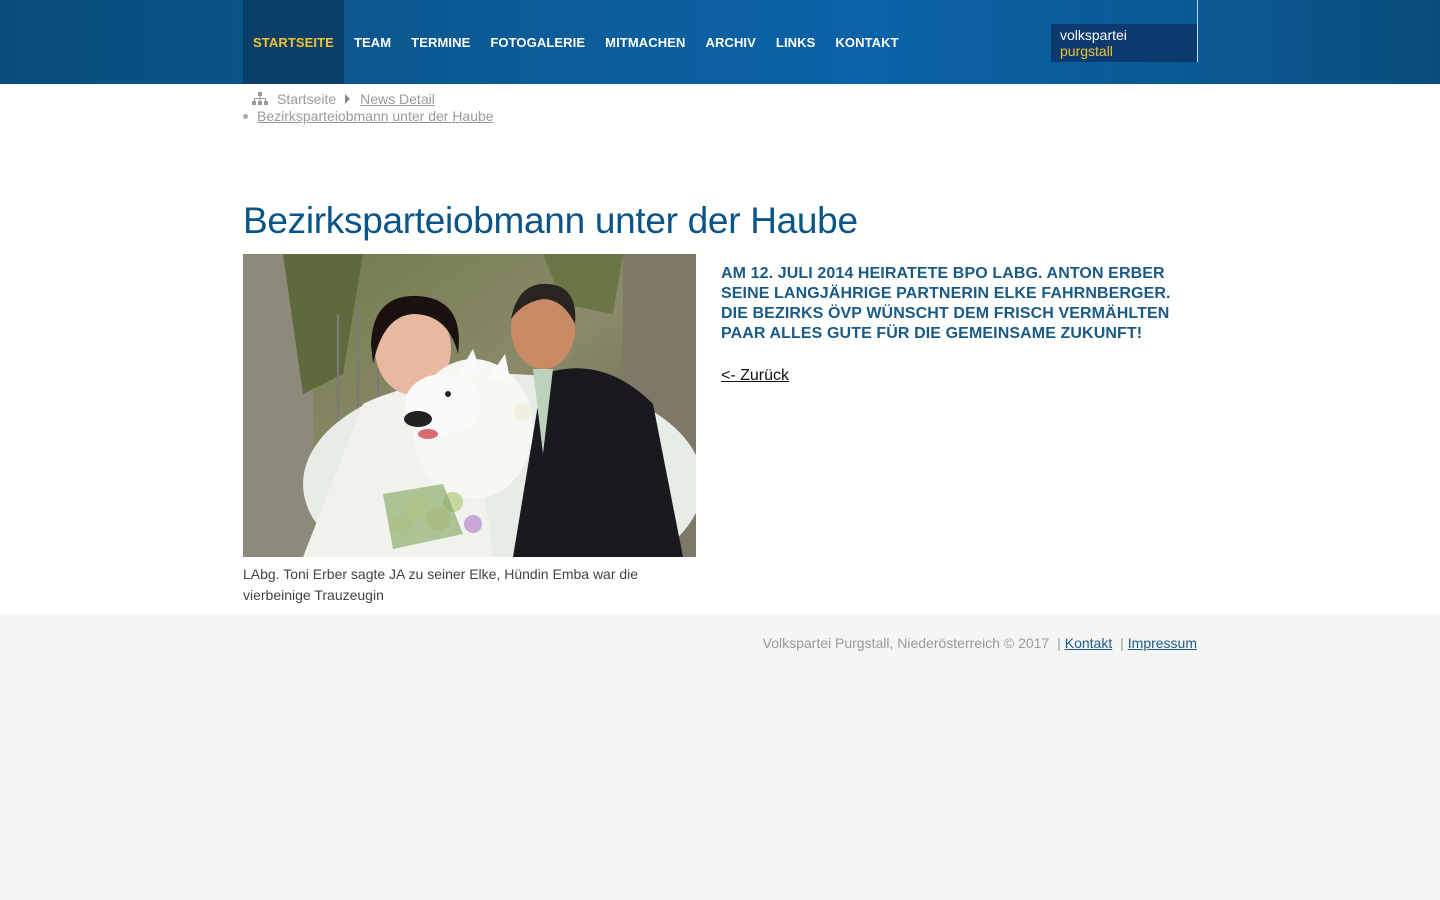 This screenshot has width=1440, height=900. I want to click on breadcrumb-home: Startseite, so click(306, 99).